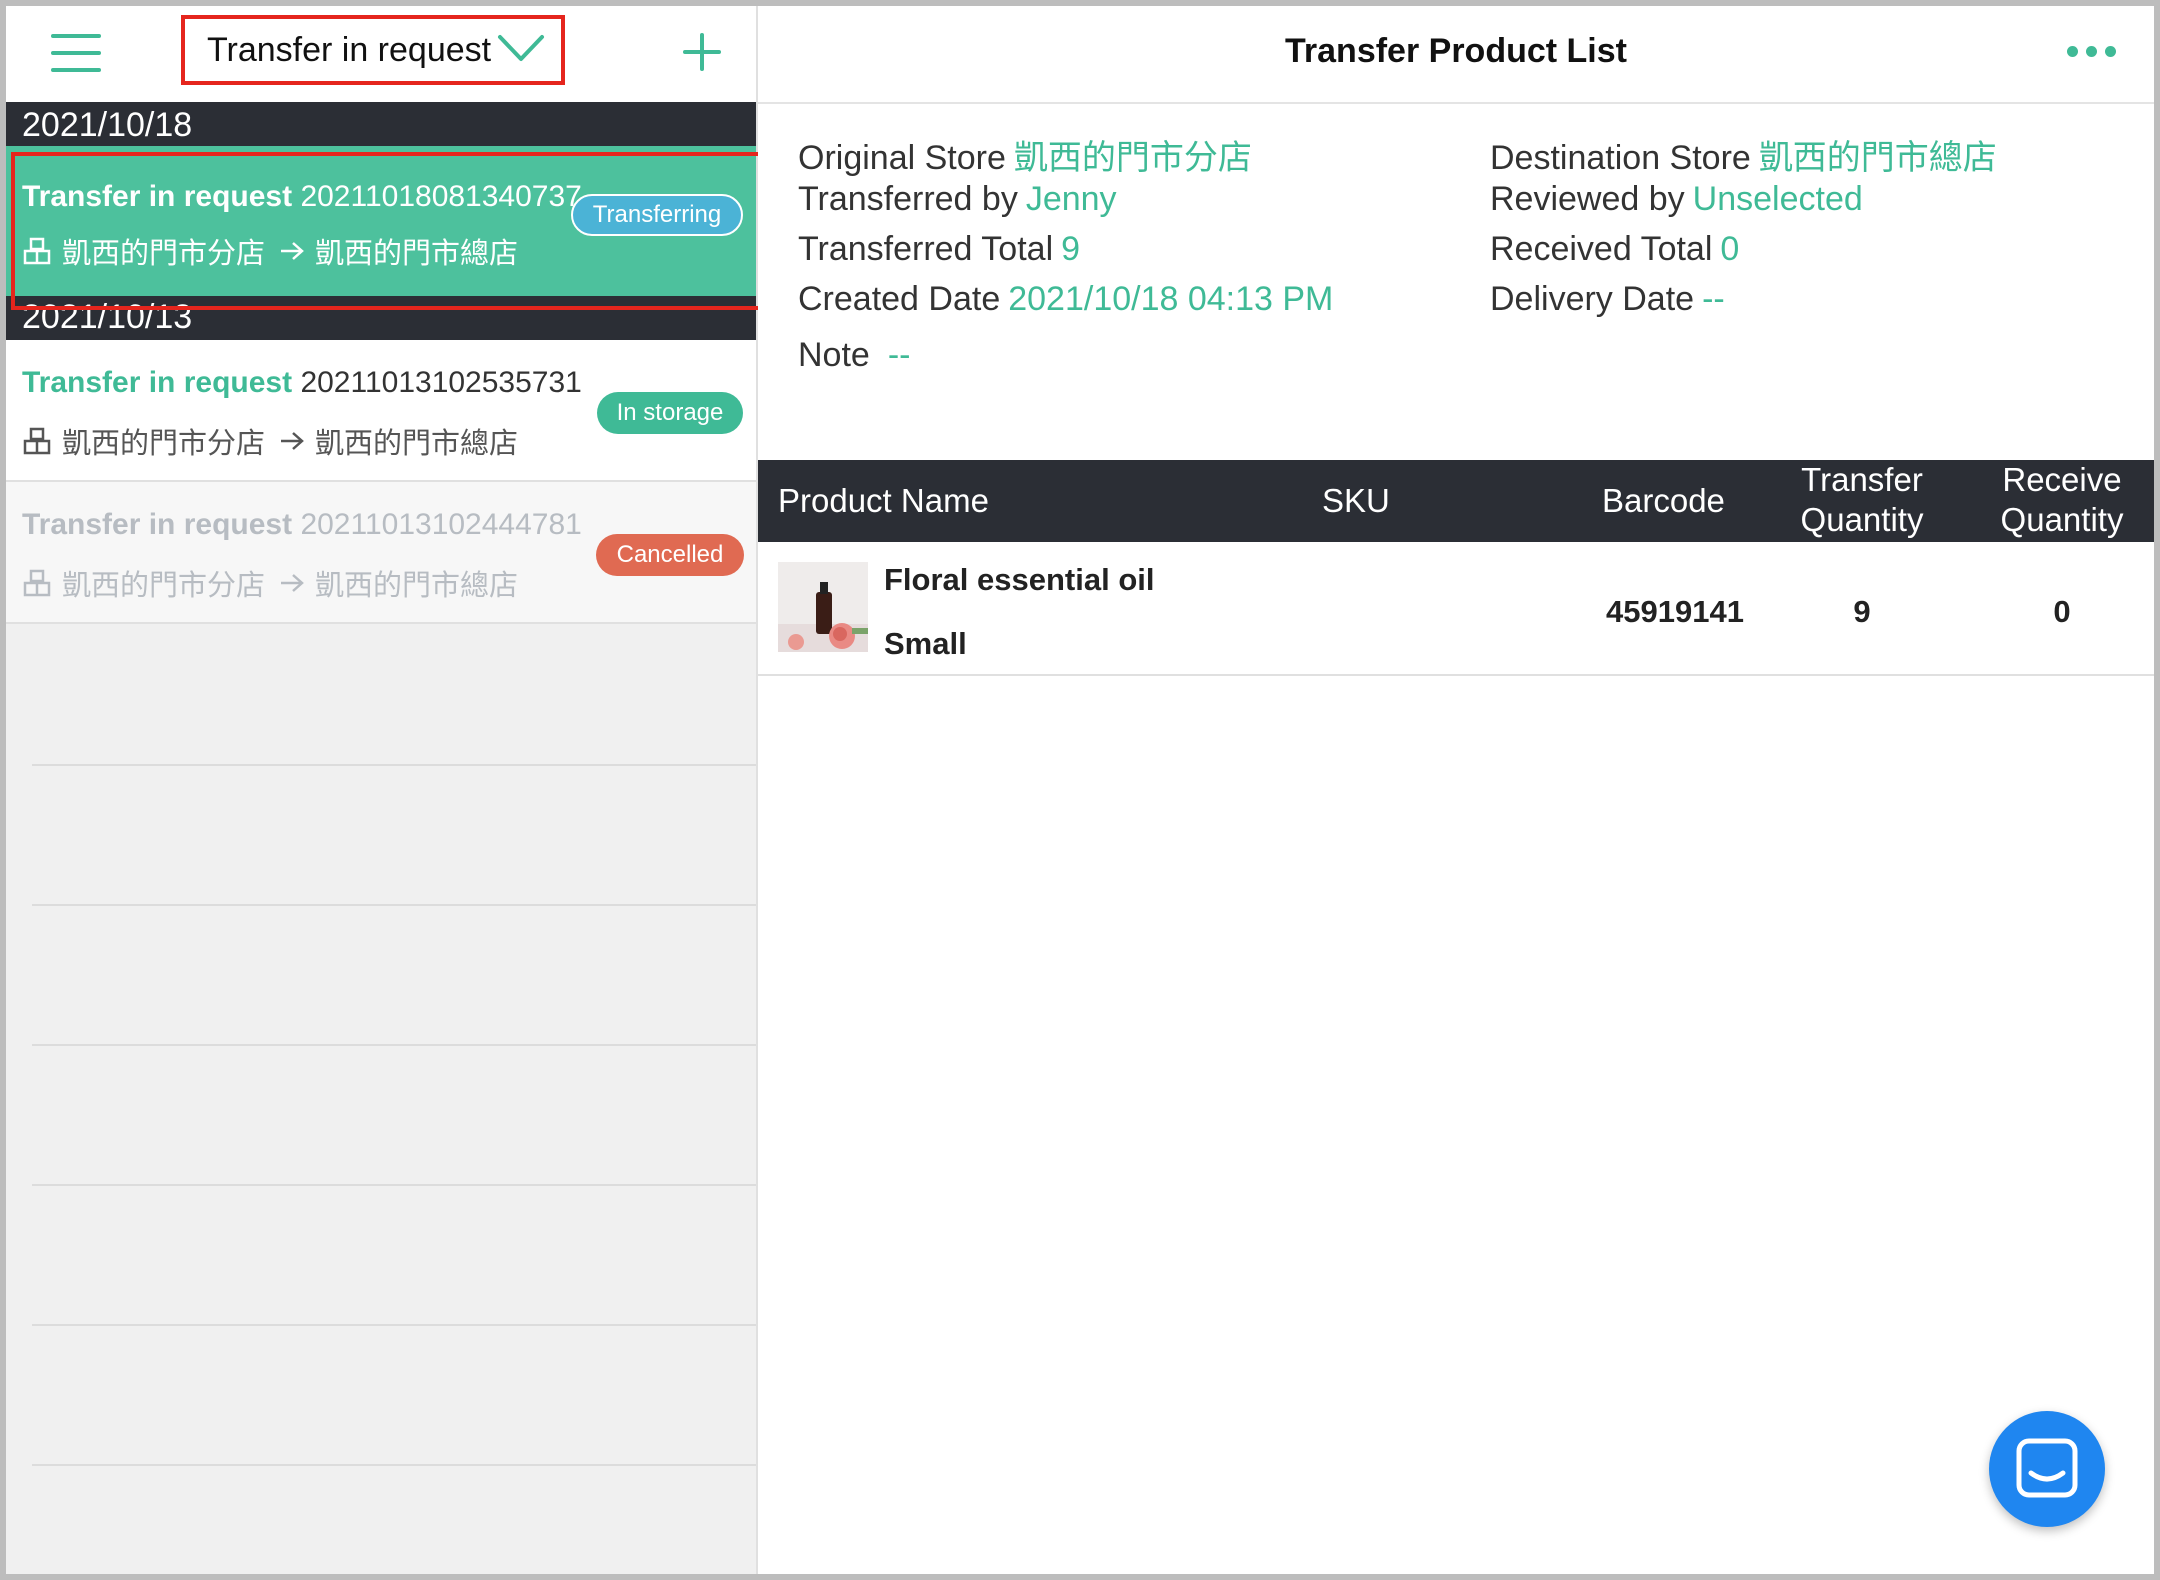 This screenshot has height=1580, width=2160. I want to click on list-item-title: Transfer in request 20211013102535731, so click(302, 383).